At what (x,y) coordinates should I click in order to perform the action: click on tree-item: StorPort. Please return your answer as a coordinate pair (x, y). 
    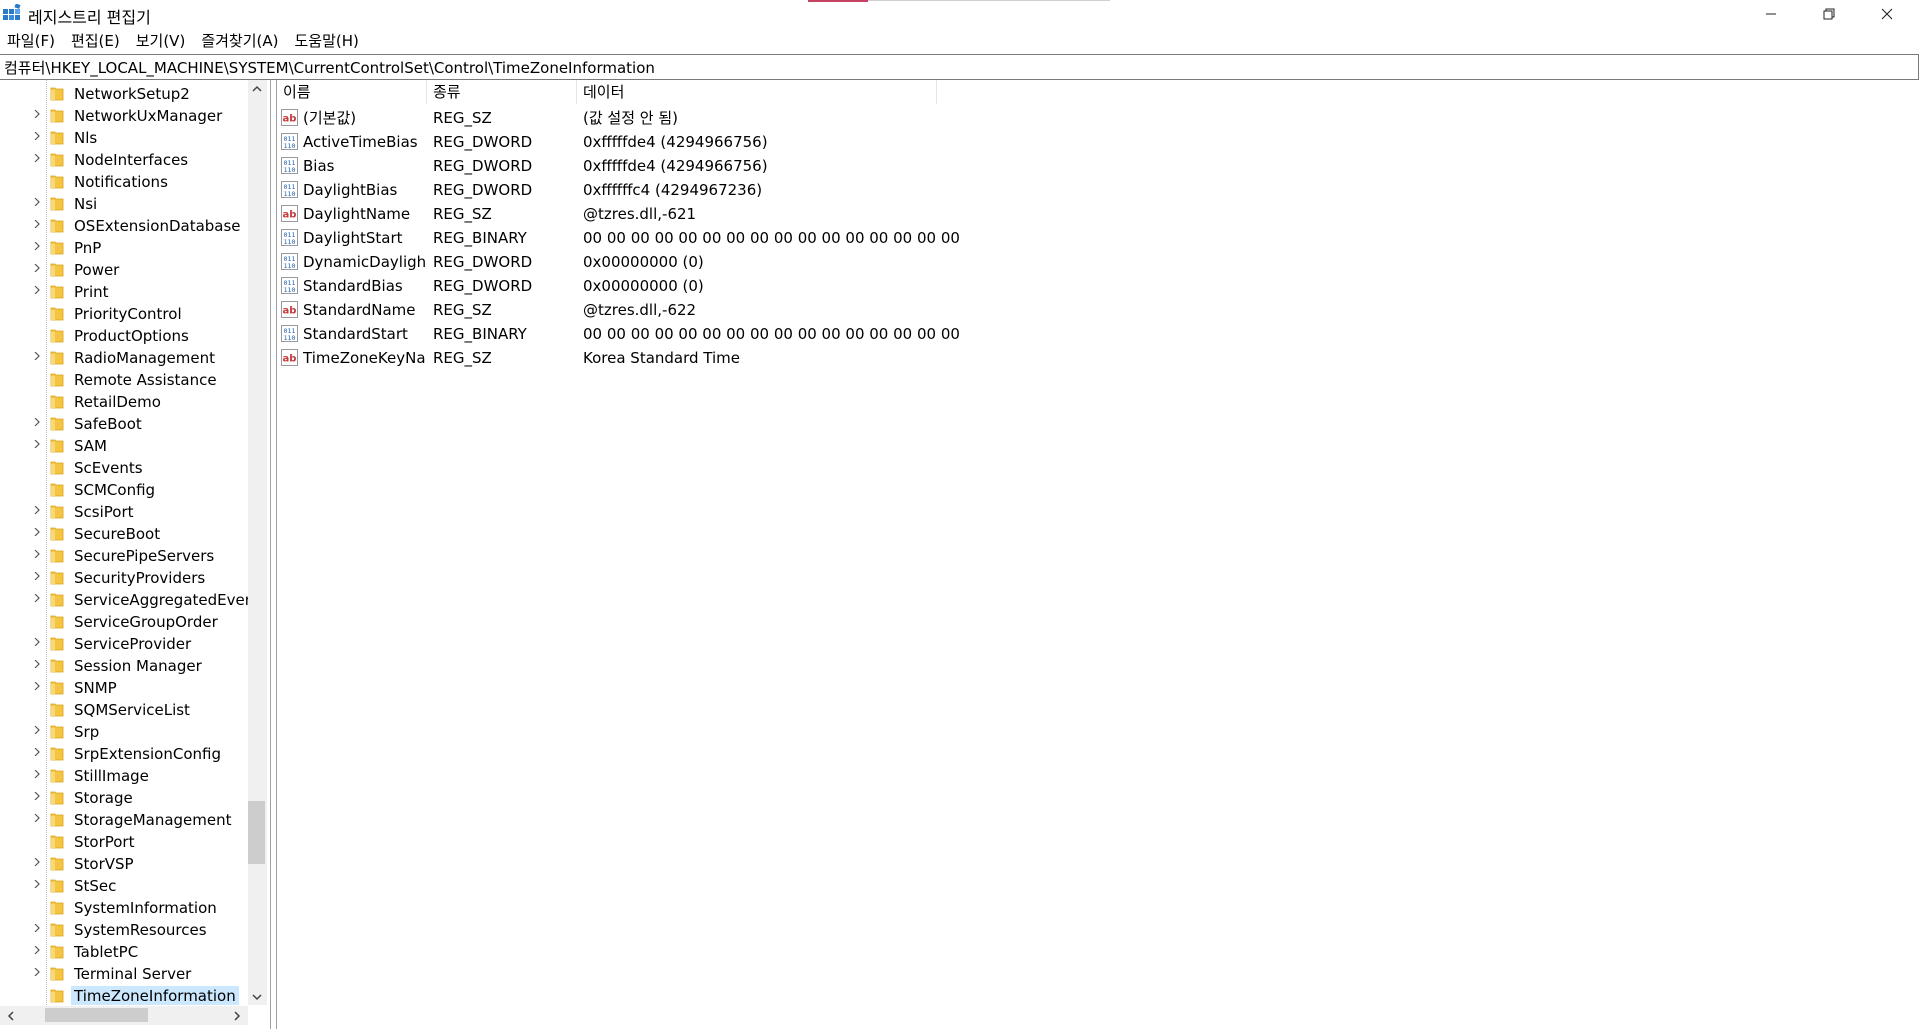
    Looking at the image, I should click on (124, 842).